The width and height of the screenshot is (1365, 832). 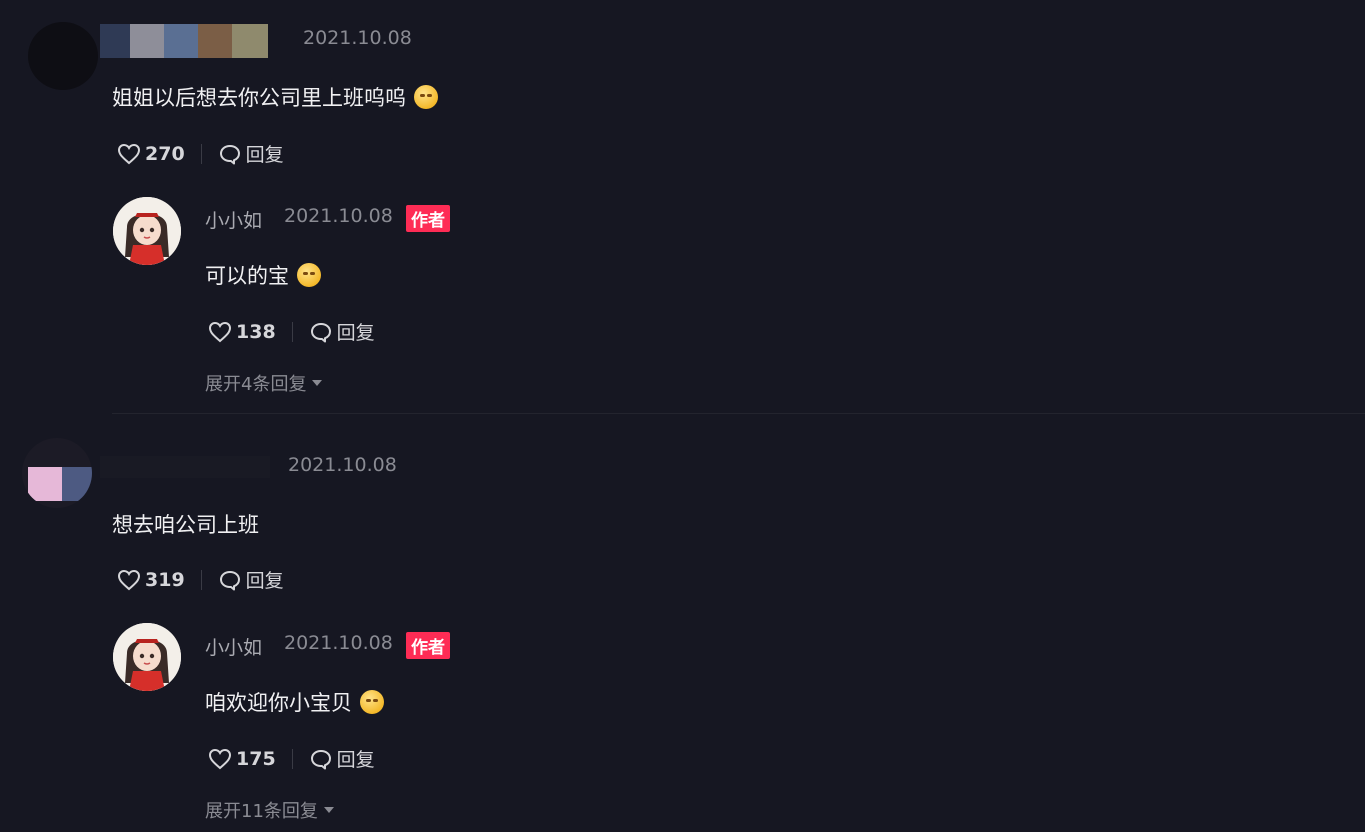 I want to click on smirk-emoji-icon, so click(x=309, y=275).